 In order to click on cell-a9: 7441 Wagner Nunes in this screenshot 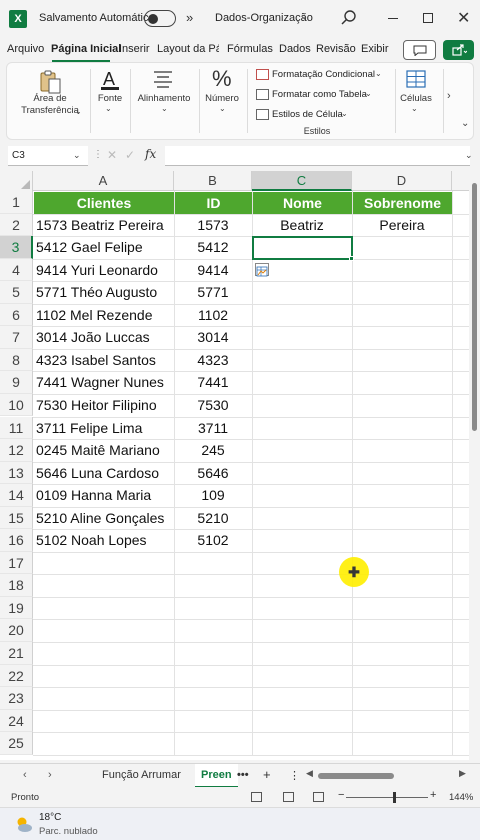, I will do `click(104, 382)`.